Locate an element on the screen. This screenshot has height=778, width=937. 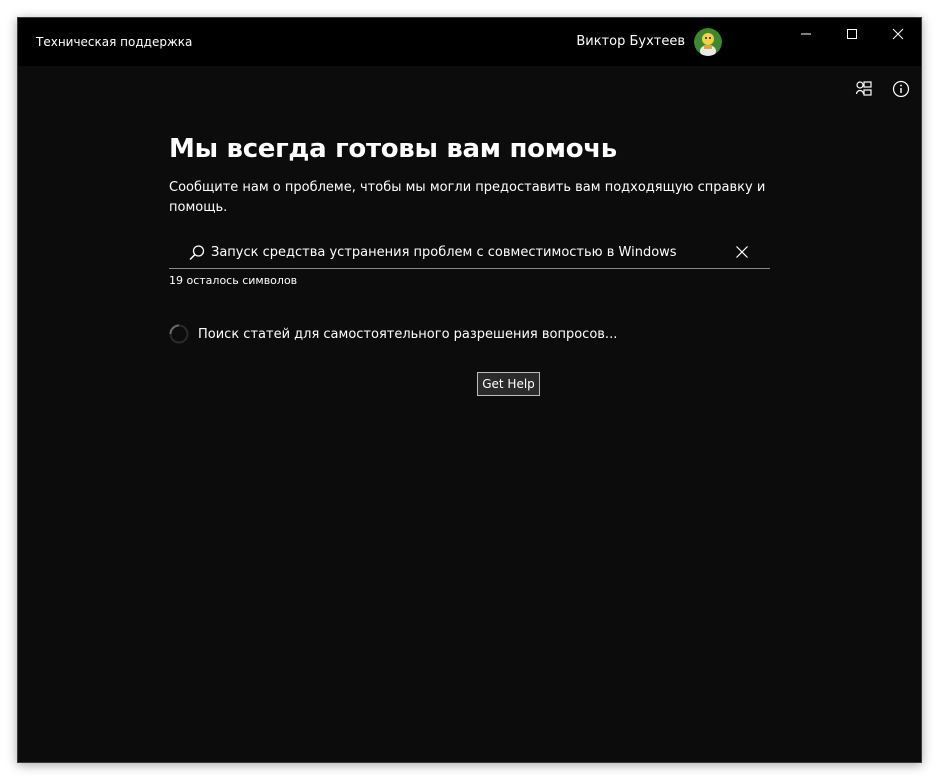
clear-search-button is located at coordinates (742, 252).